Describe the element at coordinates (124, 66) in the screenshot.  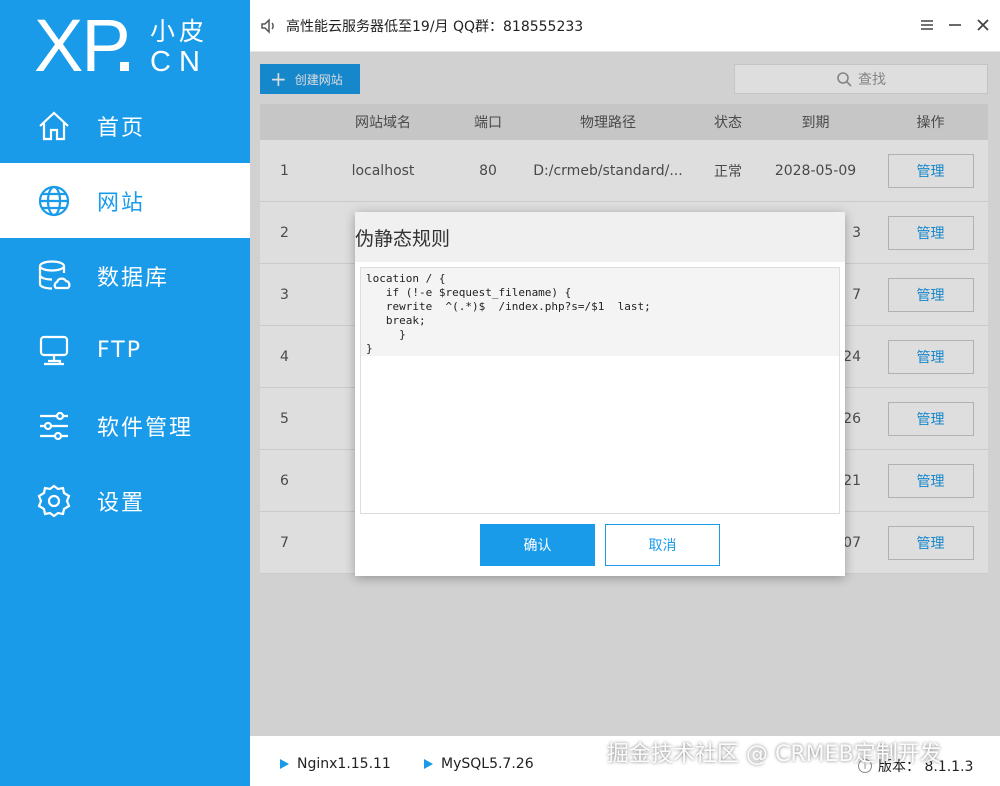
I see `logo-dot` at that location.